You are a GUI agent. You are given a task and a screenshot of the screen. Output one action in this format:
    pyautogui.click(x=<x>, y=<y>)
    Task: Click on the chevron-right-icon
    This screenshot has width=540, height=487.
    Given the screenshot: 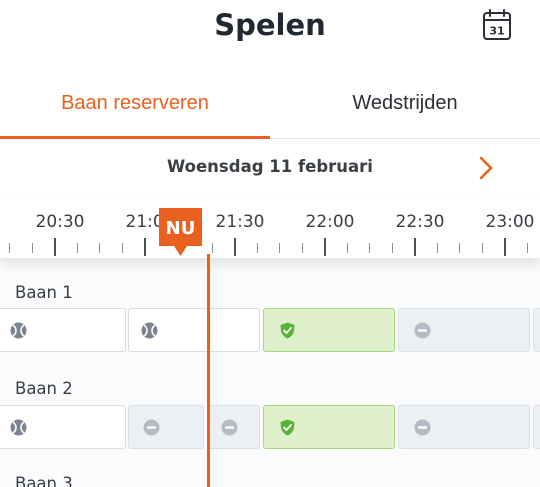 What is the action you would take?
    pyautogui.click(x=486, y=168)
    